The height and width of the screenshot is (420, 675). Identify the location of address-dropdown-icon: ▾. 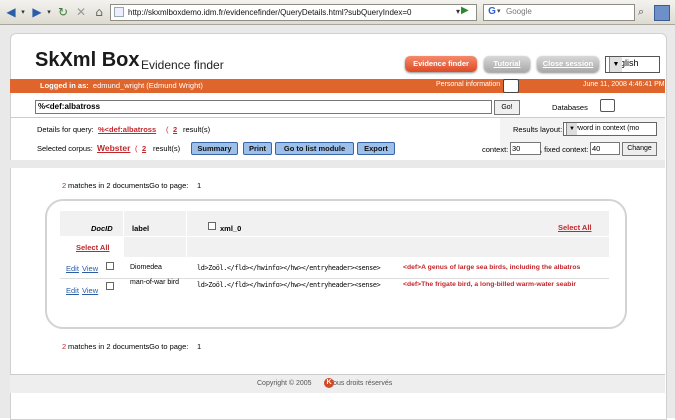
(458, 11).